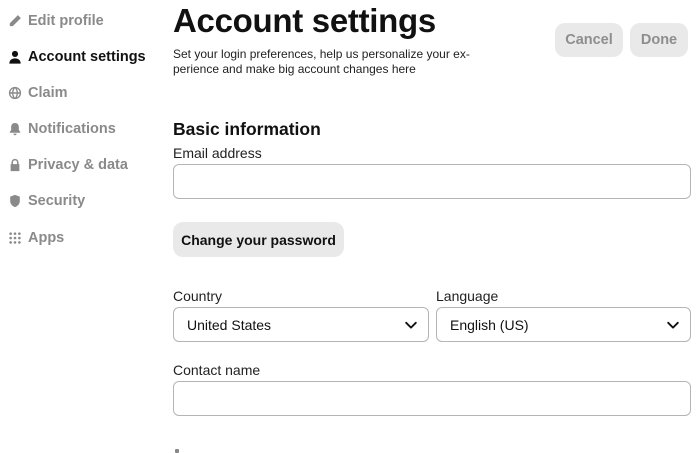  I want to click on cancel-button: Cancel, so click(589, 40).